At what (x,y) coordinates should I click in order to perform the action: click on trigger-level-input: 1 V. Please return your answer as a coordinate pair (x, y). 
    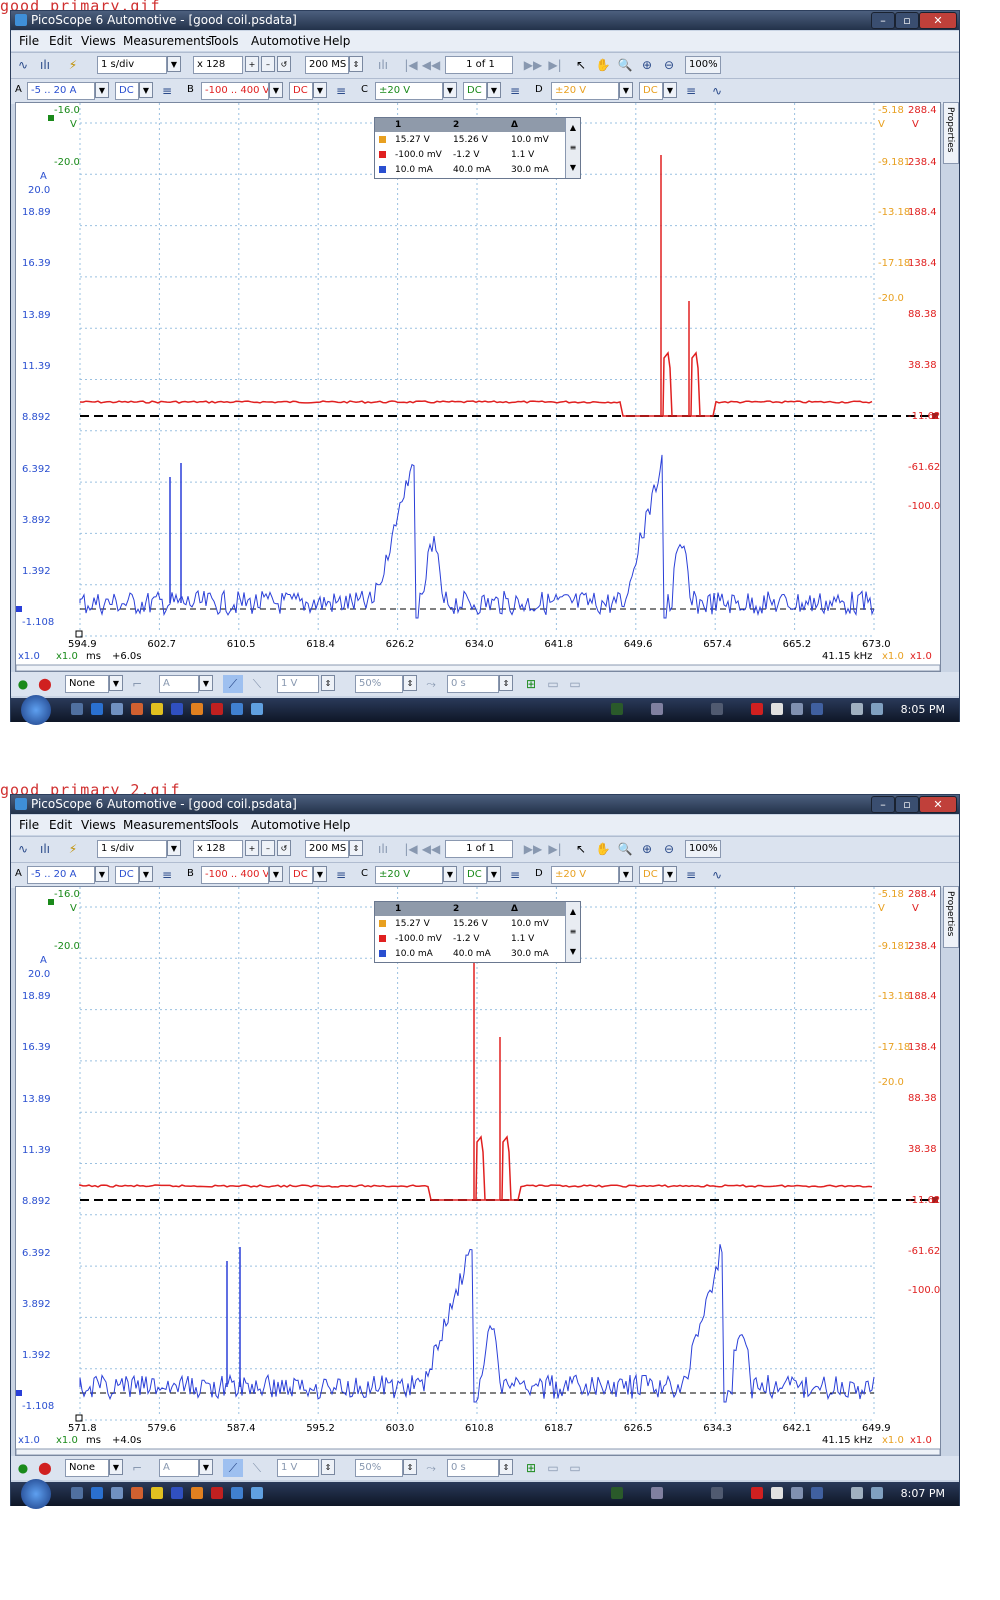
    Looking at the image, I should click on (298, 1468).